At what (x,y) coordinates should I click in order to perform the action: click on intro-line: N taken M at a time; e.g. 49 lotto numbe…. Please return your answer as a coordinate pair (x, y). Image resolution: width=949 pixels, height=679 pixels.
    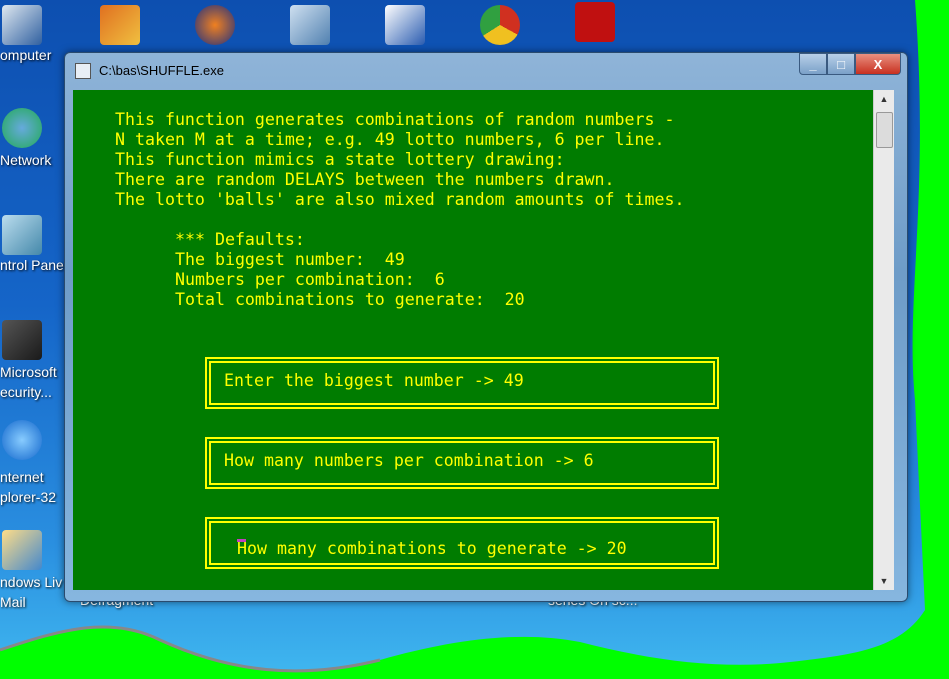
    Looking at the image, I should click on (390, 139).